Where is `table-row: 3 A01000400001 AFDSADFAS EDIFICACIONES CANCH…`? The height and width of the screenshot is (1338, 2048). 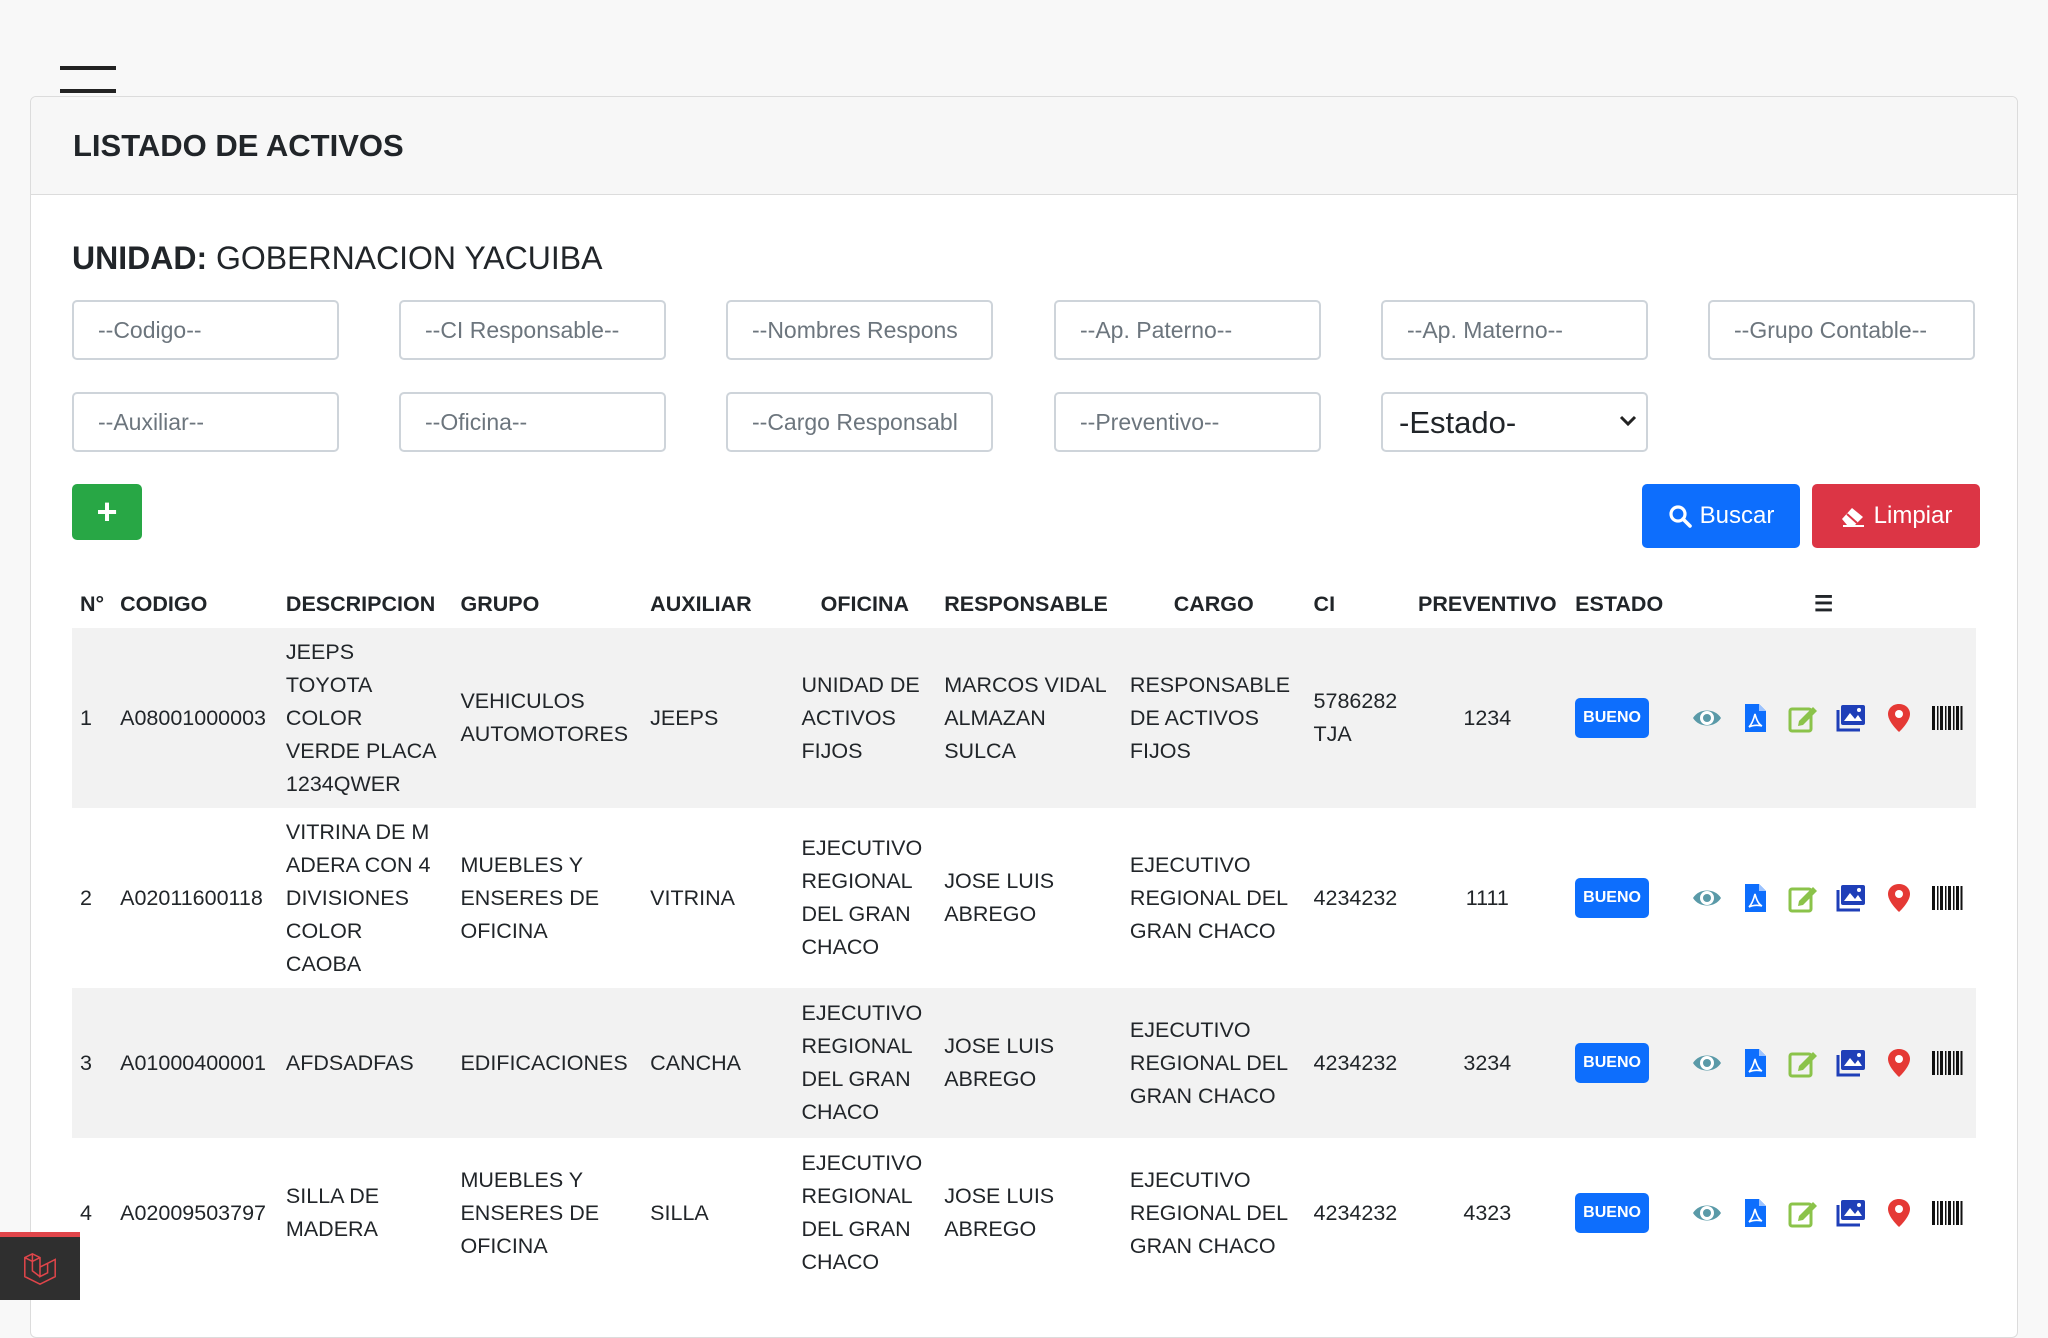
table-row: 3 A01000400001 AFDSADFAS EDIFICACIONES CANCH… is located at coordinates (1024, 1063).